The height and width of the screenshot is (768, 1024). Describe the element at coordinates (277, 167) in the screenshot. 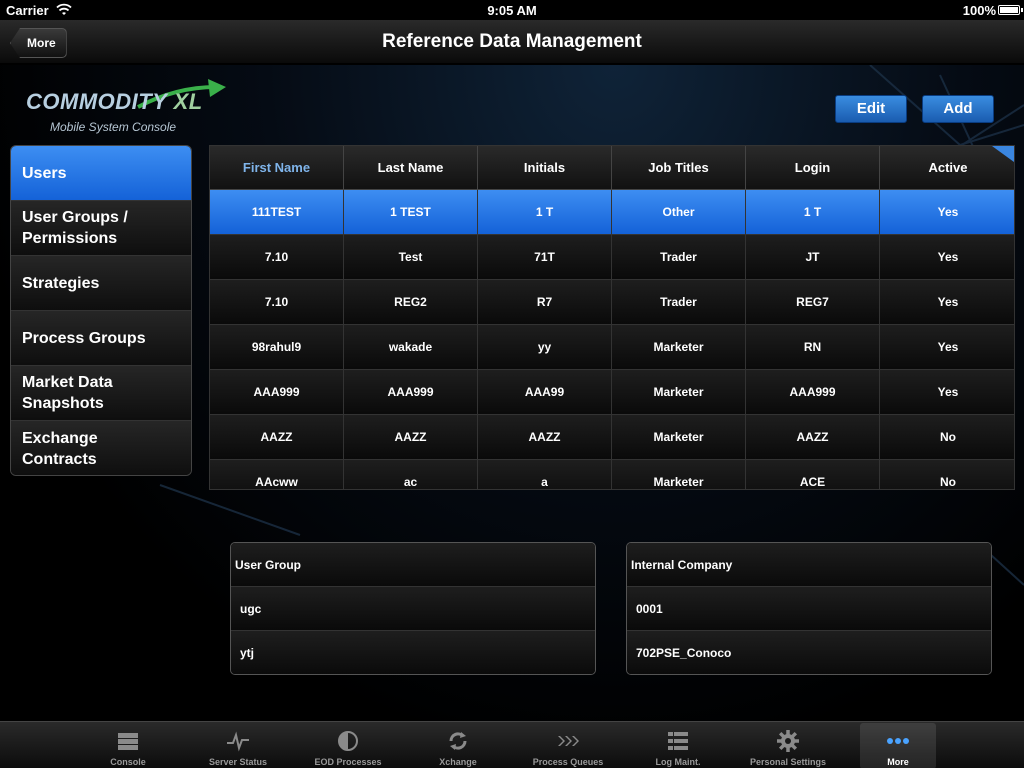

I see `column-header-first-name: First Name` at that location.